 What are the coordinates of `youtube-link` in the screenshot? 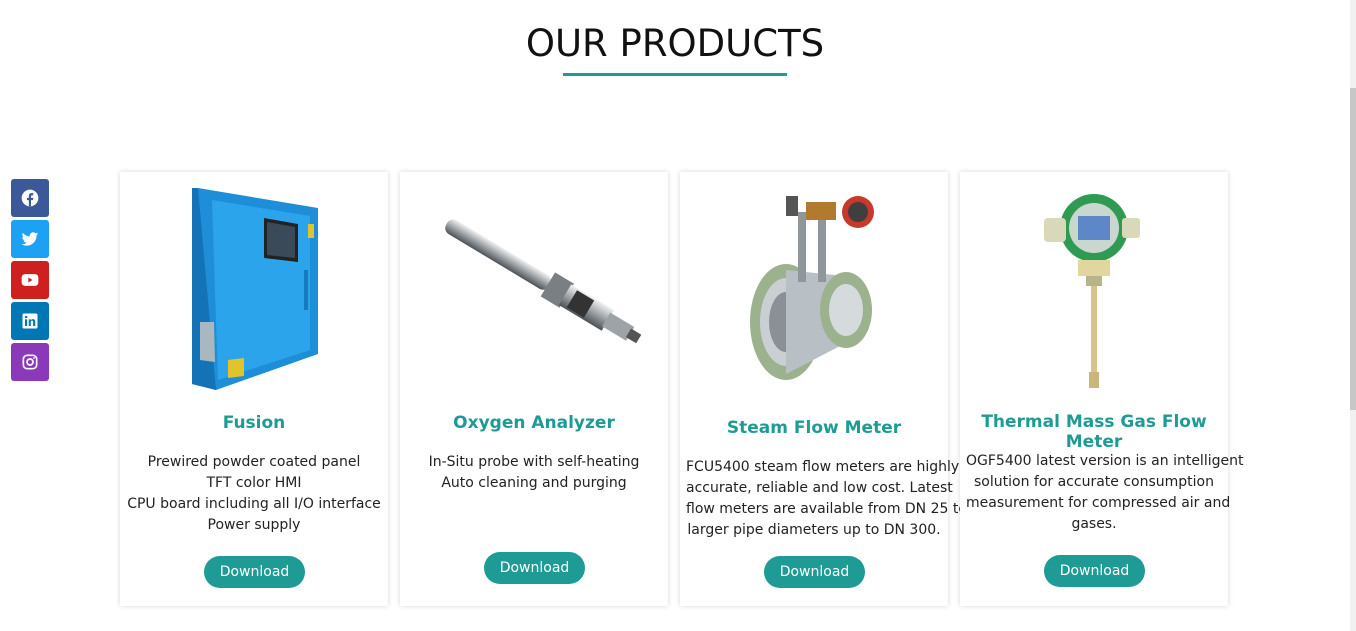 It's located at (30, 280).